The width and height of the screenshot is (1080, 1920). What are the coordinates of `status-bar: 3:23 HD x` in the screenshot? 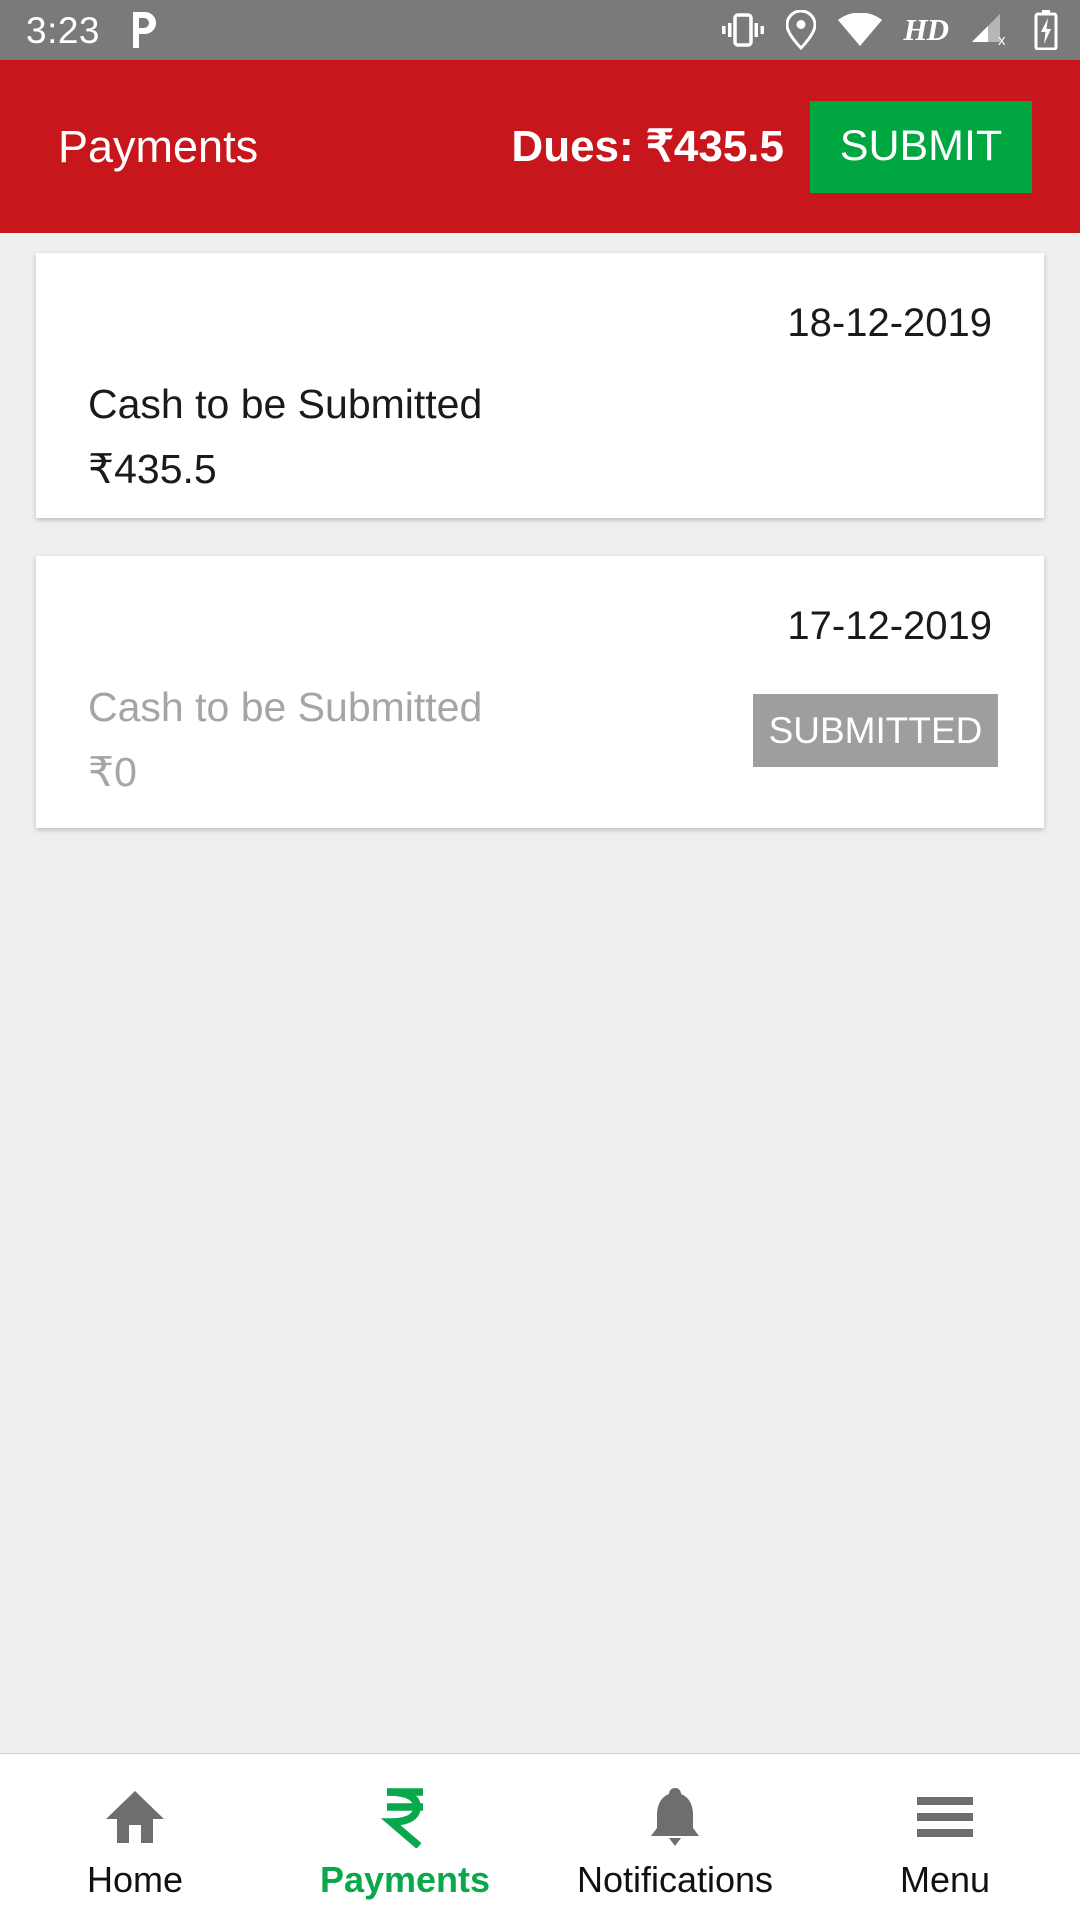 It's located at (540, 30).